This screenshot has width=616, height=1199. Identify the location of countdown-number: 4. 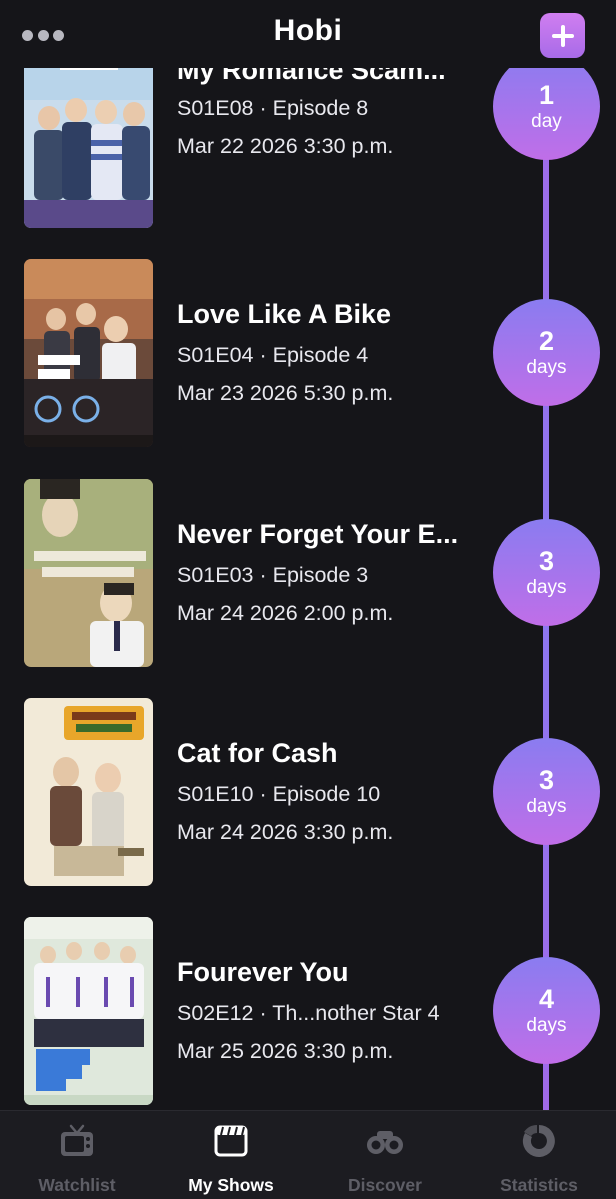
(546, 998).